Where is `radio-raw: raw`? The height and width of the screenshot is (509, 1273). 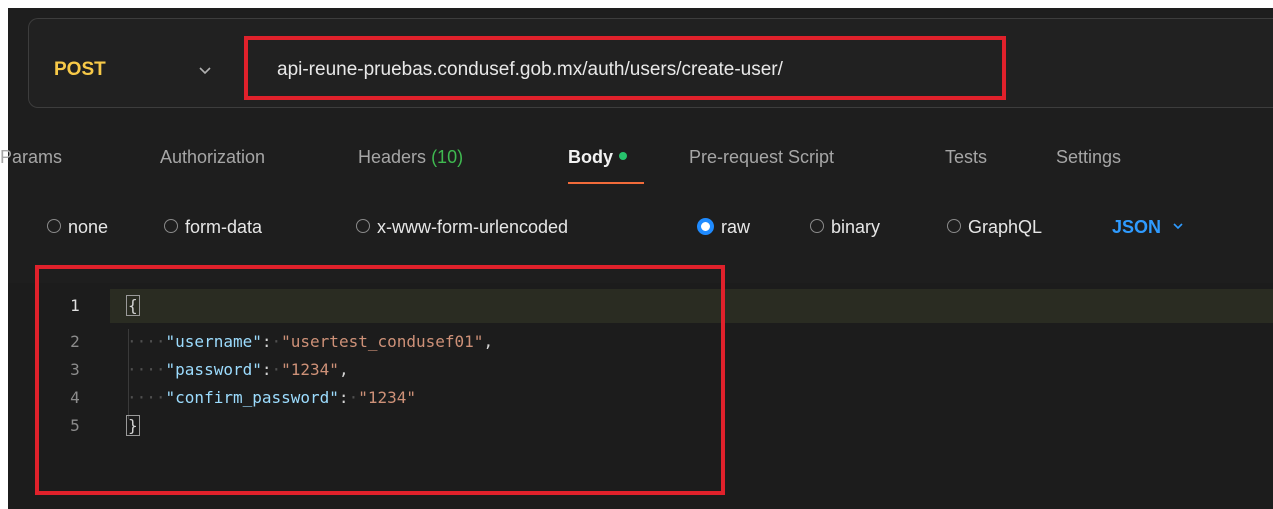
radio-raw: raw is located at coordinates (723, 227).